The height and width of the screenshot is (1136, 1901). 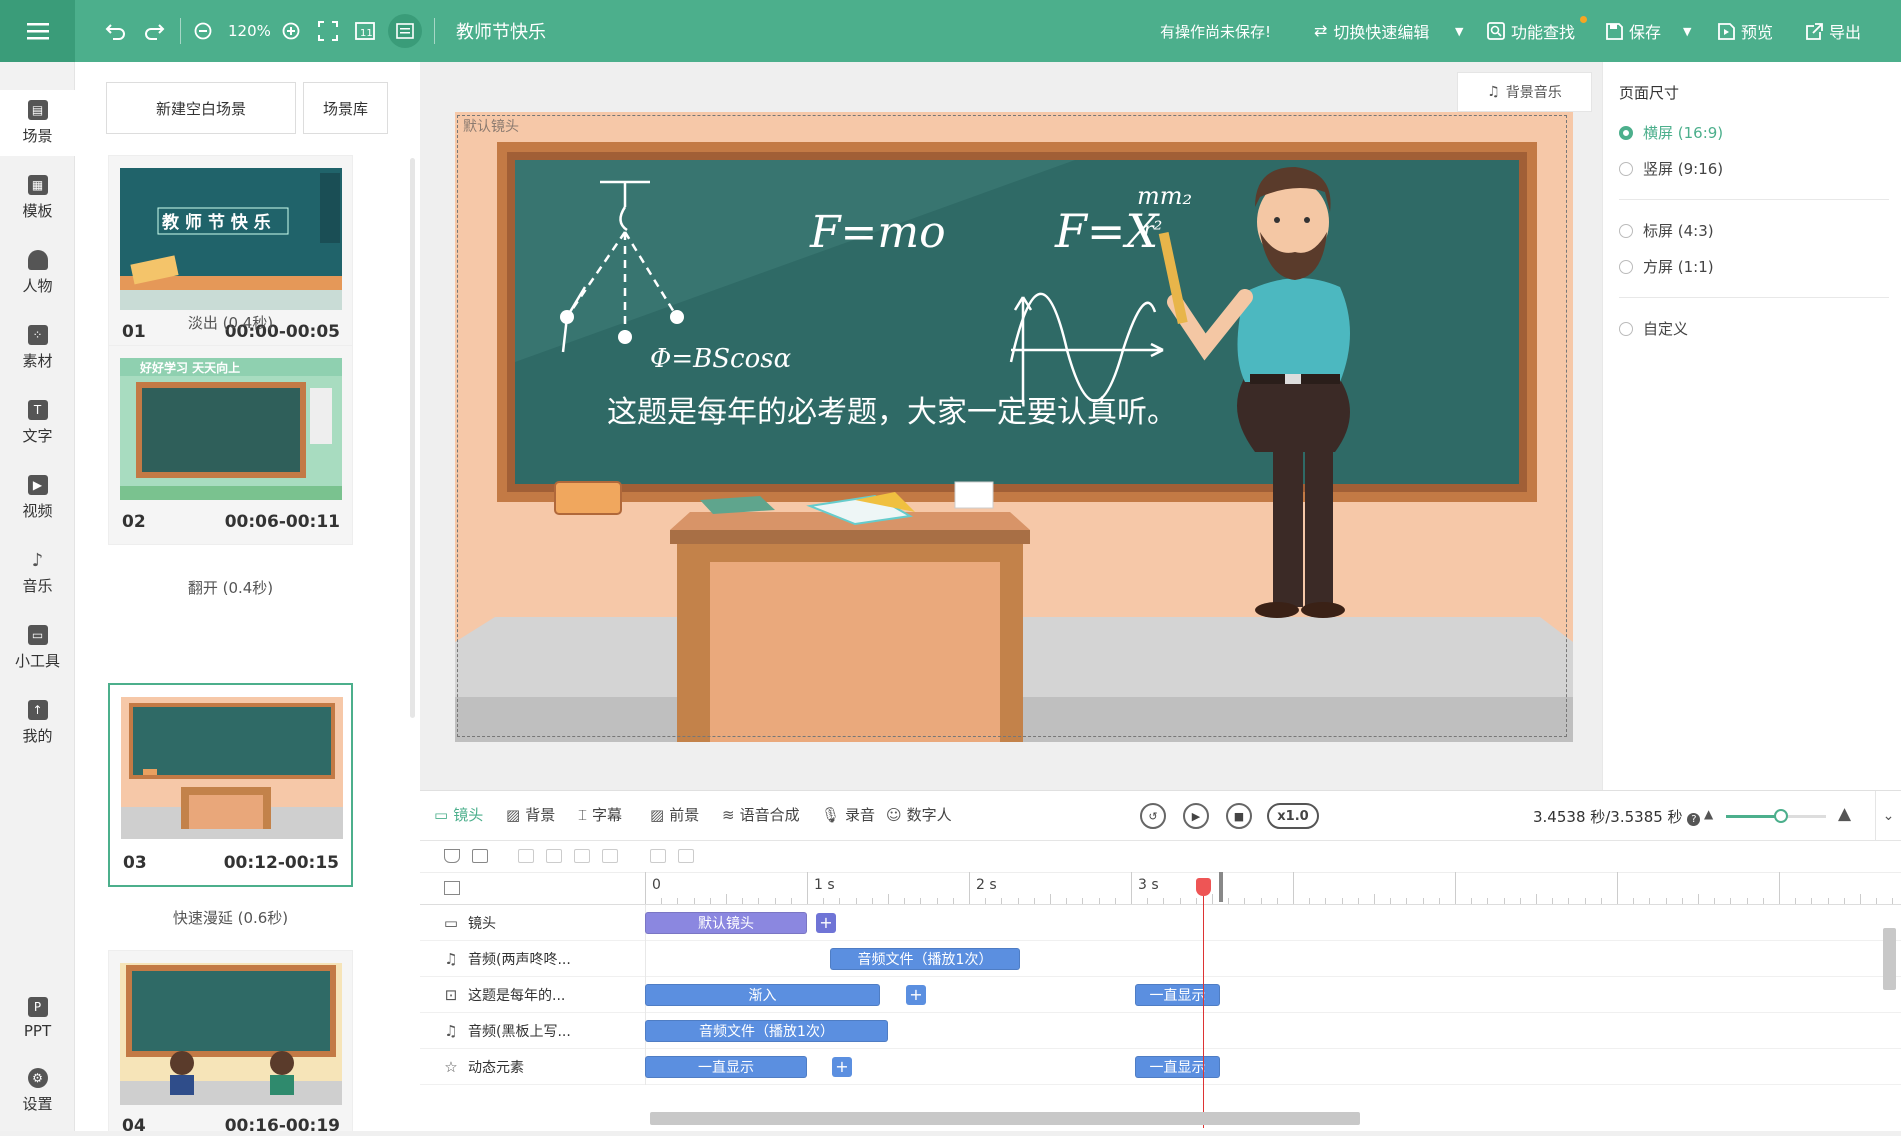 I want to click on video-icon: ▶, so click(x=37, y=485).